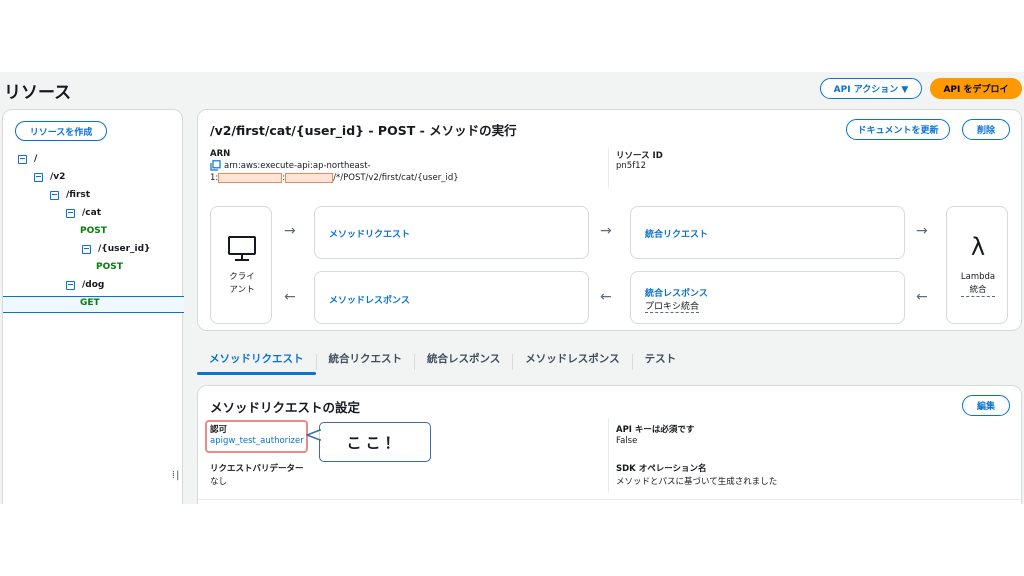  I want to click on arn-prefix: 1:, so click(214, 178).